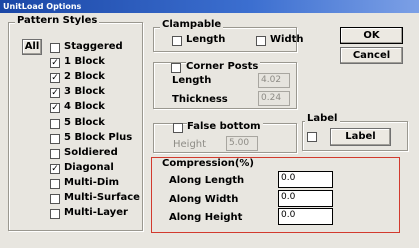 The width and height of the screenshot is (419, 248). What do you see at coordinates (208, 163) in the screenshot?
I see `compression-title: Compression(%)` at bounding box center [208, 163].